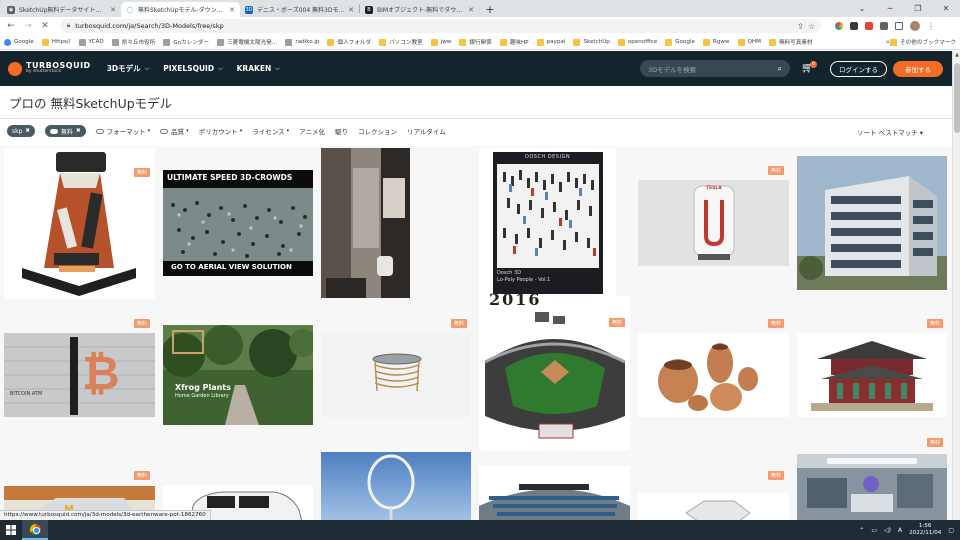  What do you see at coordinates (861, 530) in the screenshot?
I see `tray-chevron-icon: ⌃` at bounding box center [861, 530].